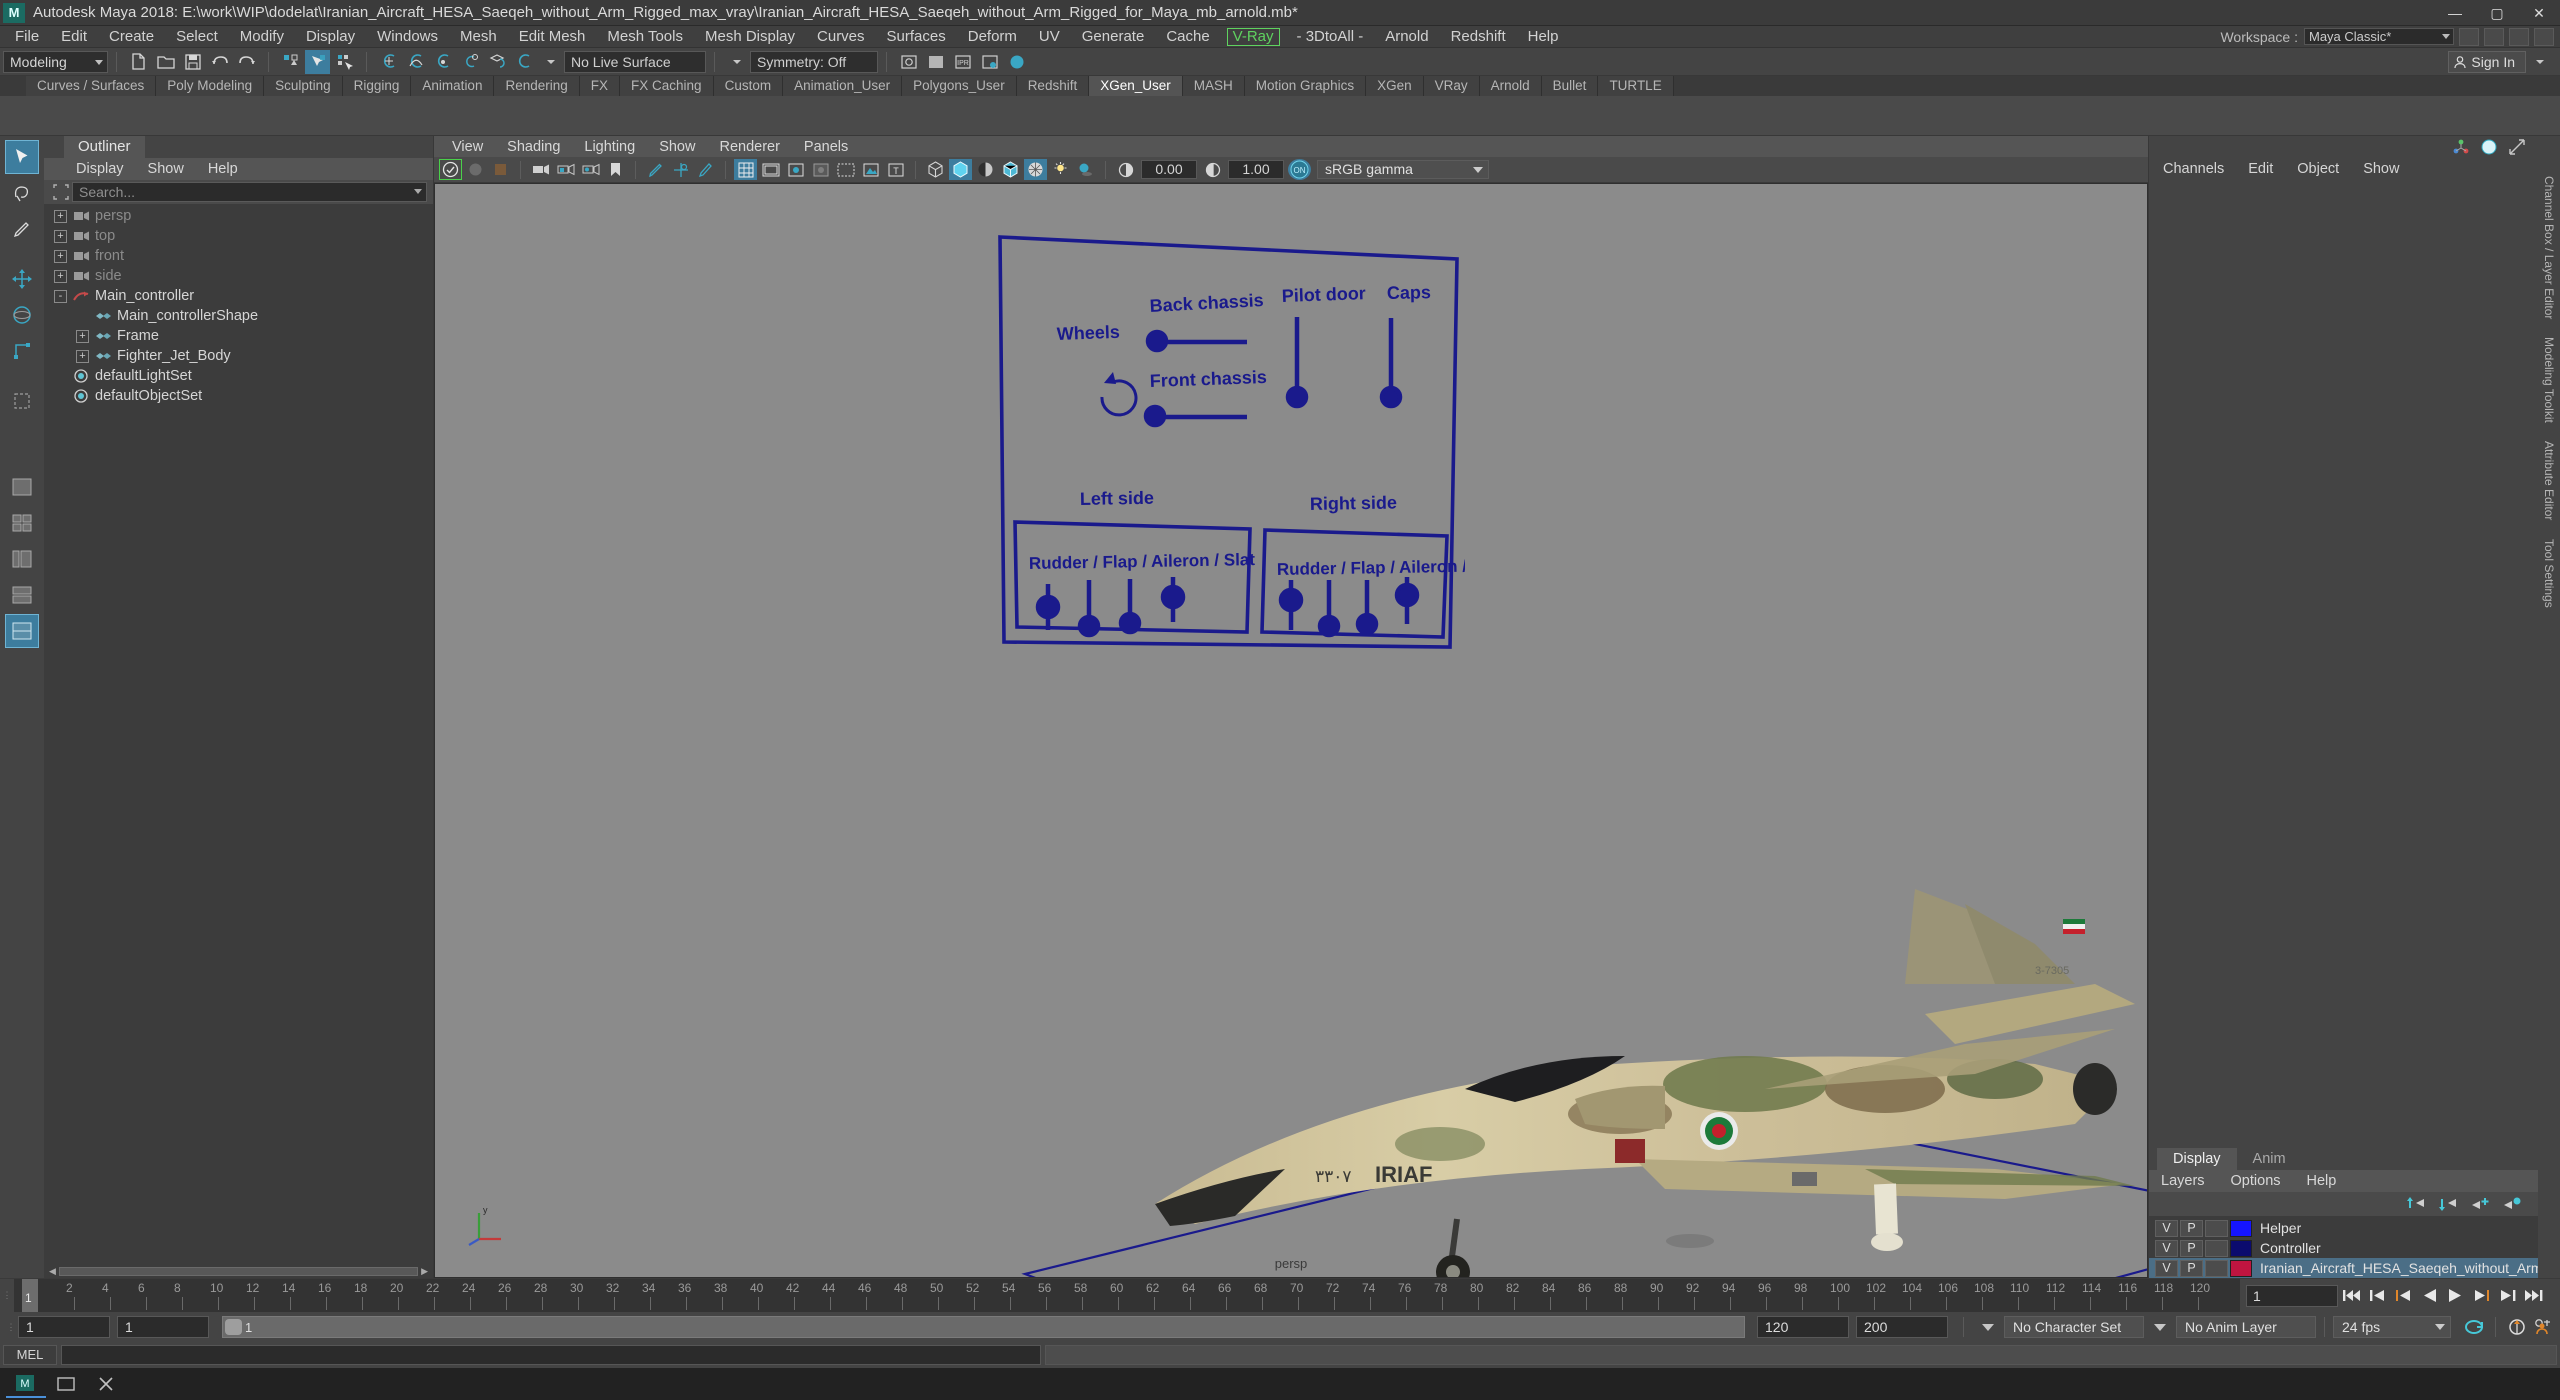 This screenshot has height=1400, width=2560. I want to click on anim-end-field: 200, so click(1902, 1327).